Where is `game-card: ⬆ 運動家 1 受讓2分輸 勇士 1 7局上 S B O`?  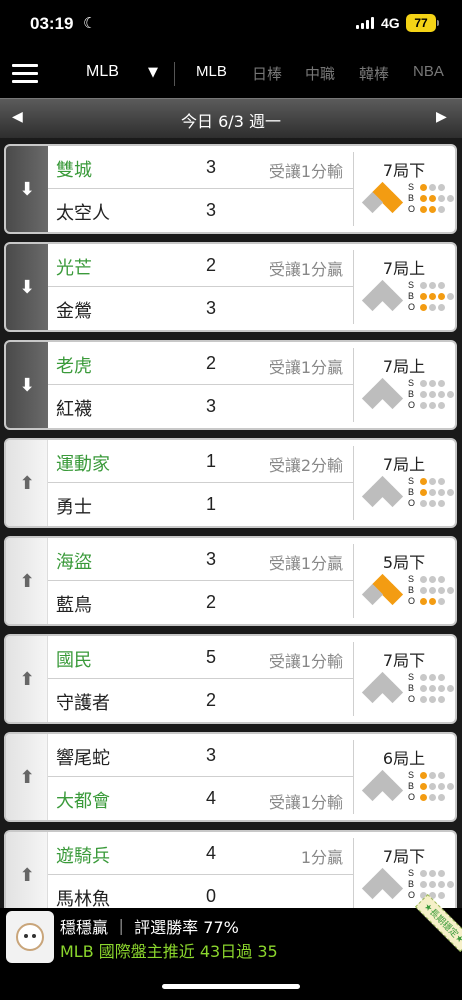 game-card: ⬆ 運動家 1 受讓2分輸 勇士 1 7局上 S B O is located at coordinates (230, 483).